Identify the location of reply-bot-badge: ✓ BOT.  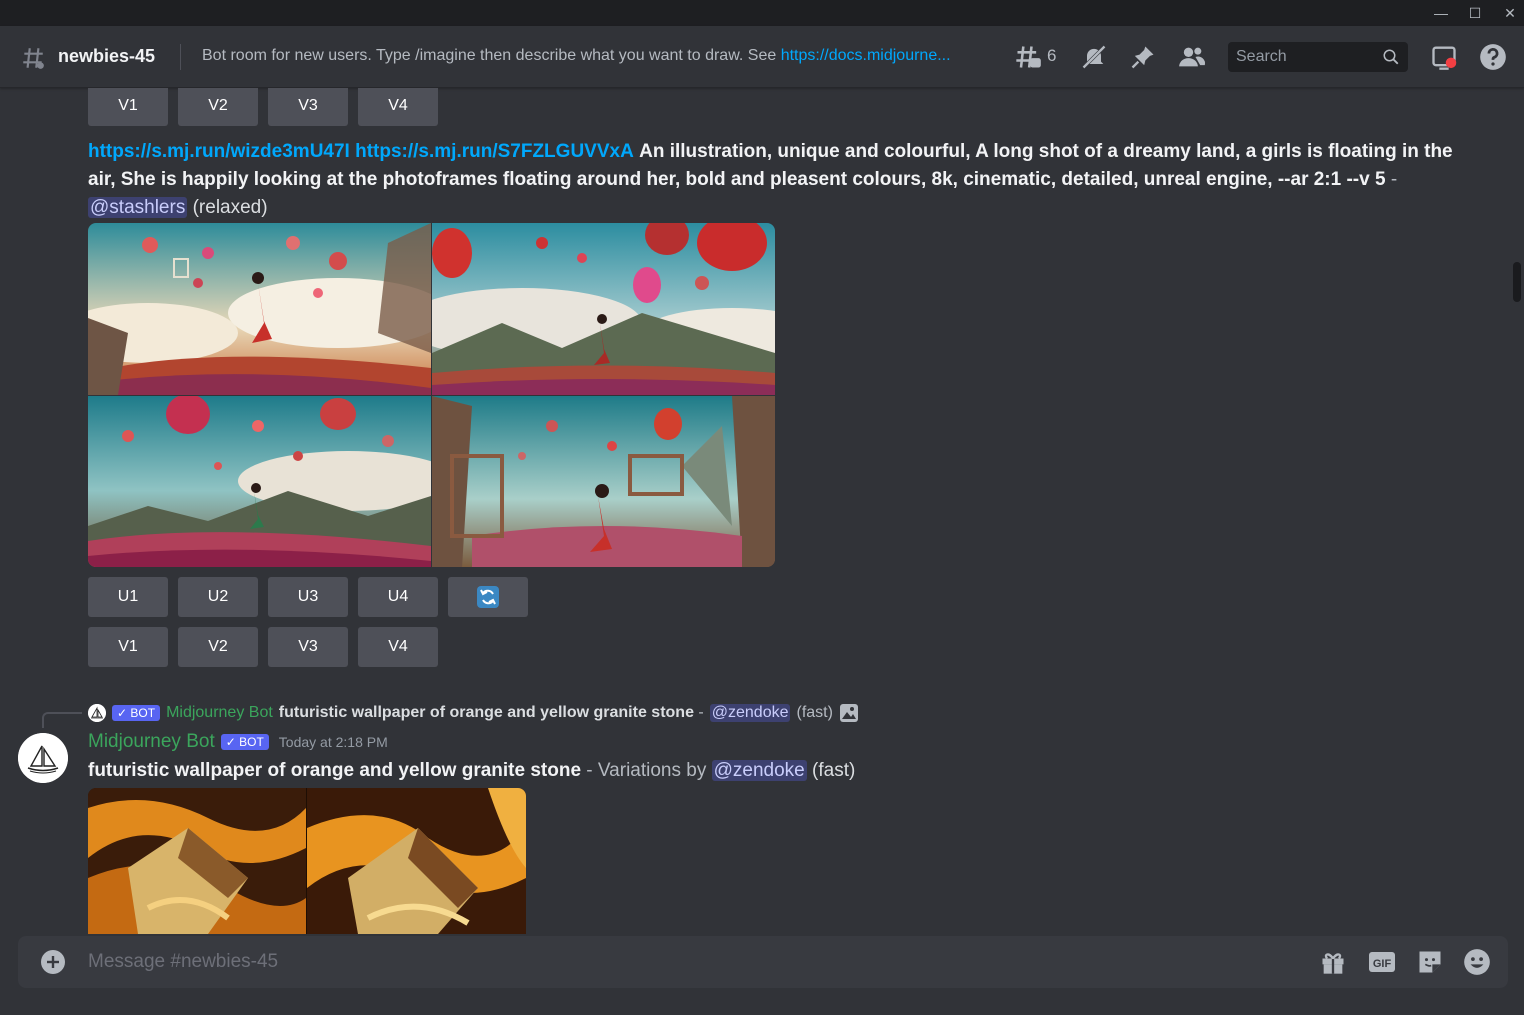
(136, 713).